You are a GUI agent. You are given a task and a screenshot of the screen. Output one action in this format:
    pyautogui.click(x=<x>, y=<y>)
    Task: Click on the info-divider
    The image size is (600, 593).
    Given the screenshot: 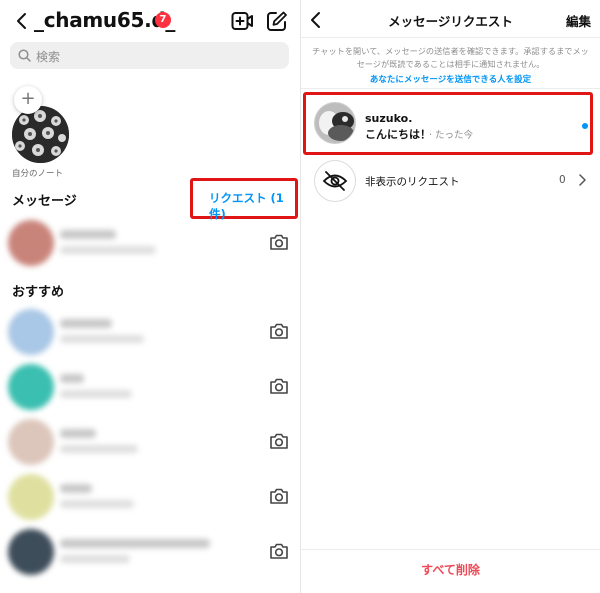 What is the action you would take?
    pyautogui.click(x=450, y=88)
    